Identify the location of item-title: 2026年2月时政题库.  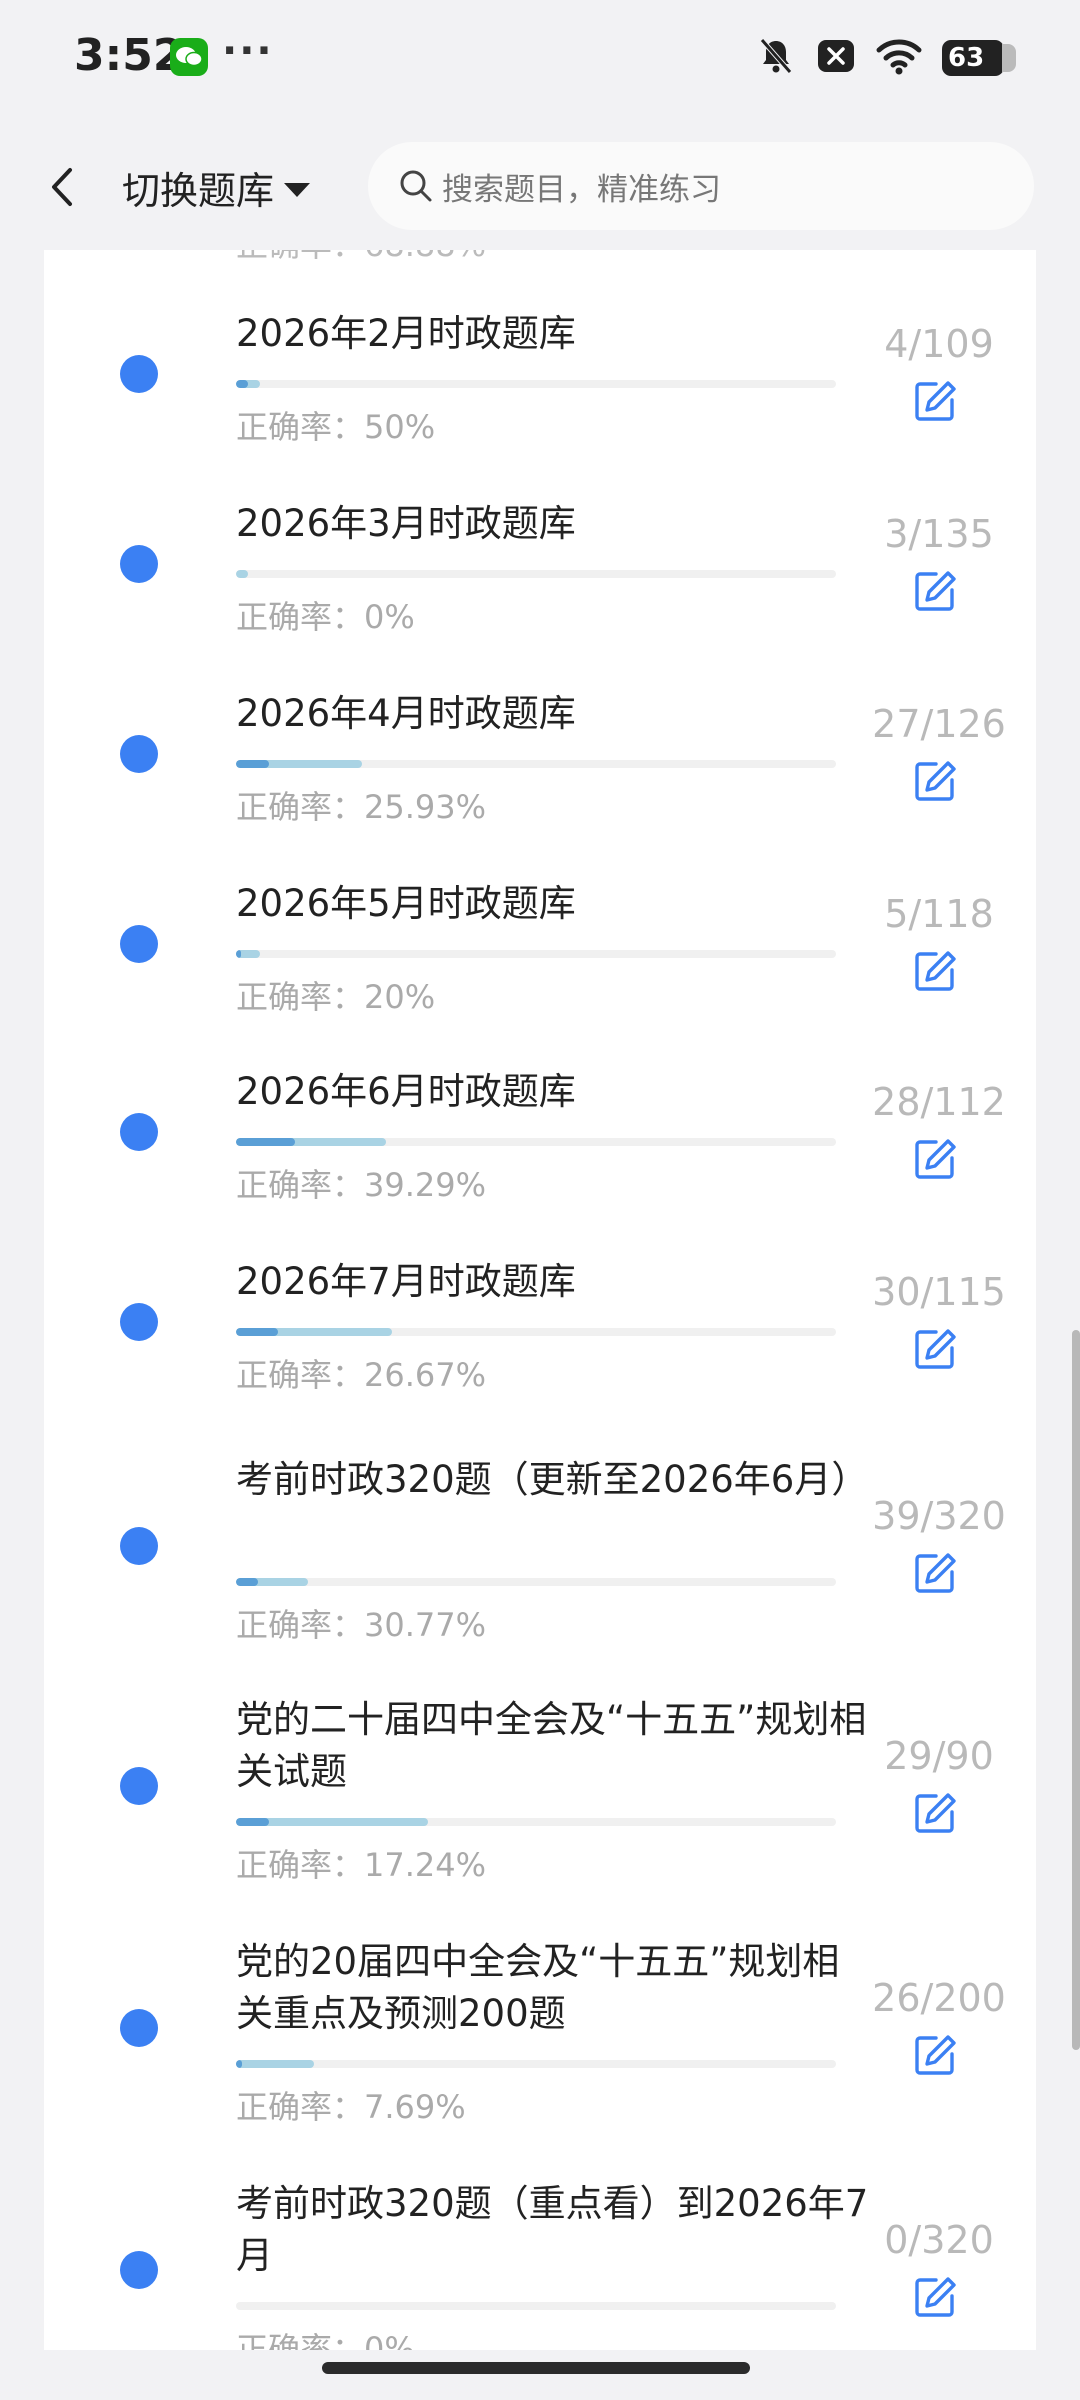
(406, 333).